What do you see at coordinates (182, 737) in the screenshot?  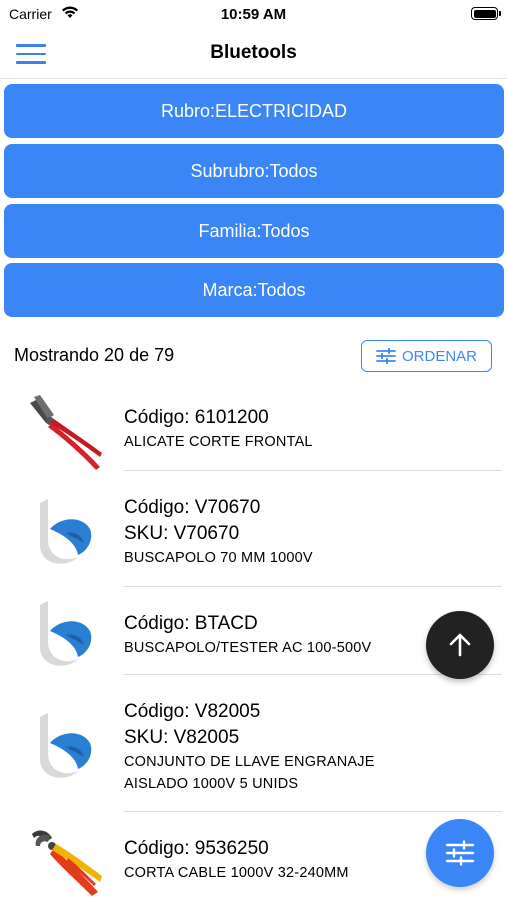 I see `product-sku: SKU: V82005` at bounding box center [182, 737].